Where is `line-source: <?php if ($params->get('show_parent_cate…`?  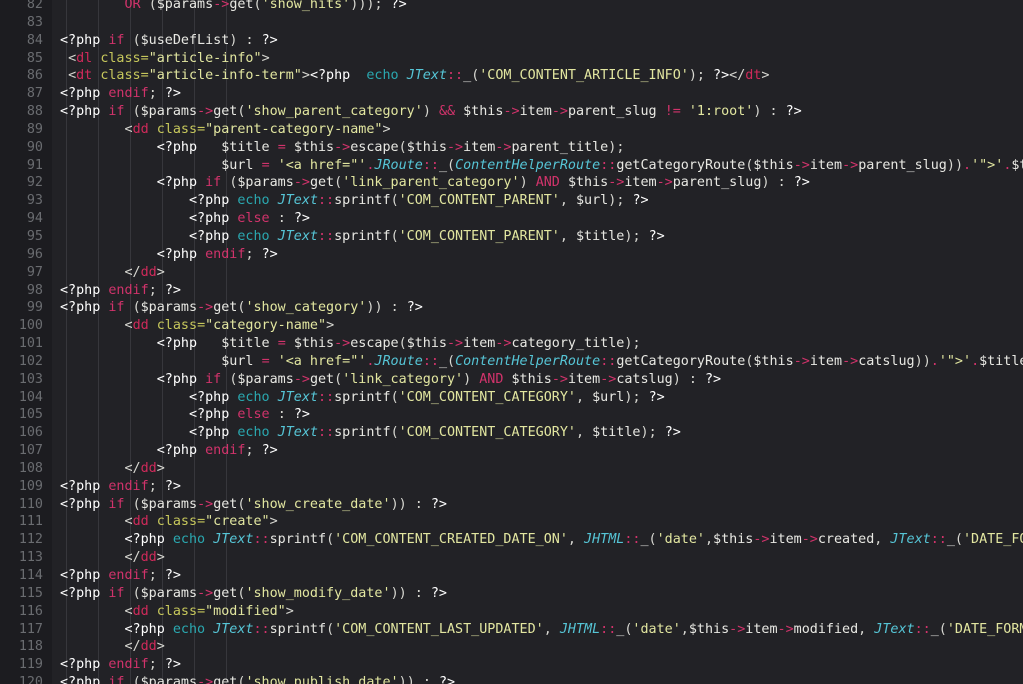
line-source: <?php if ($params->get('show_parent_cate… is located at coordinates (537, 112).